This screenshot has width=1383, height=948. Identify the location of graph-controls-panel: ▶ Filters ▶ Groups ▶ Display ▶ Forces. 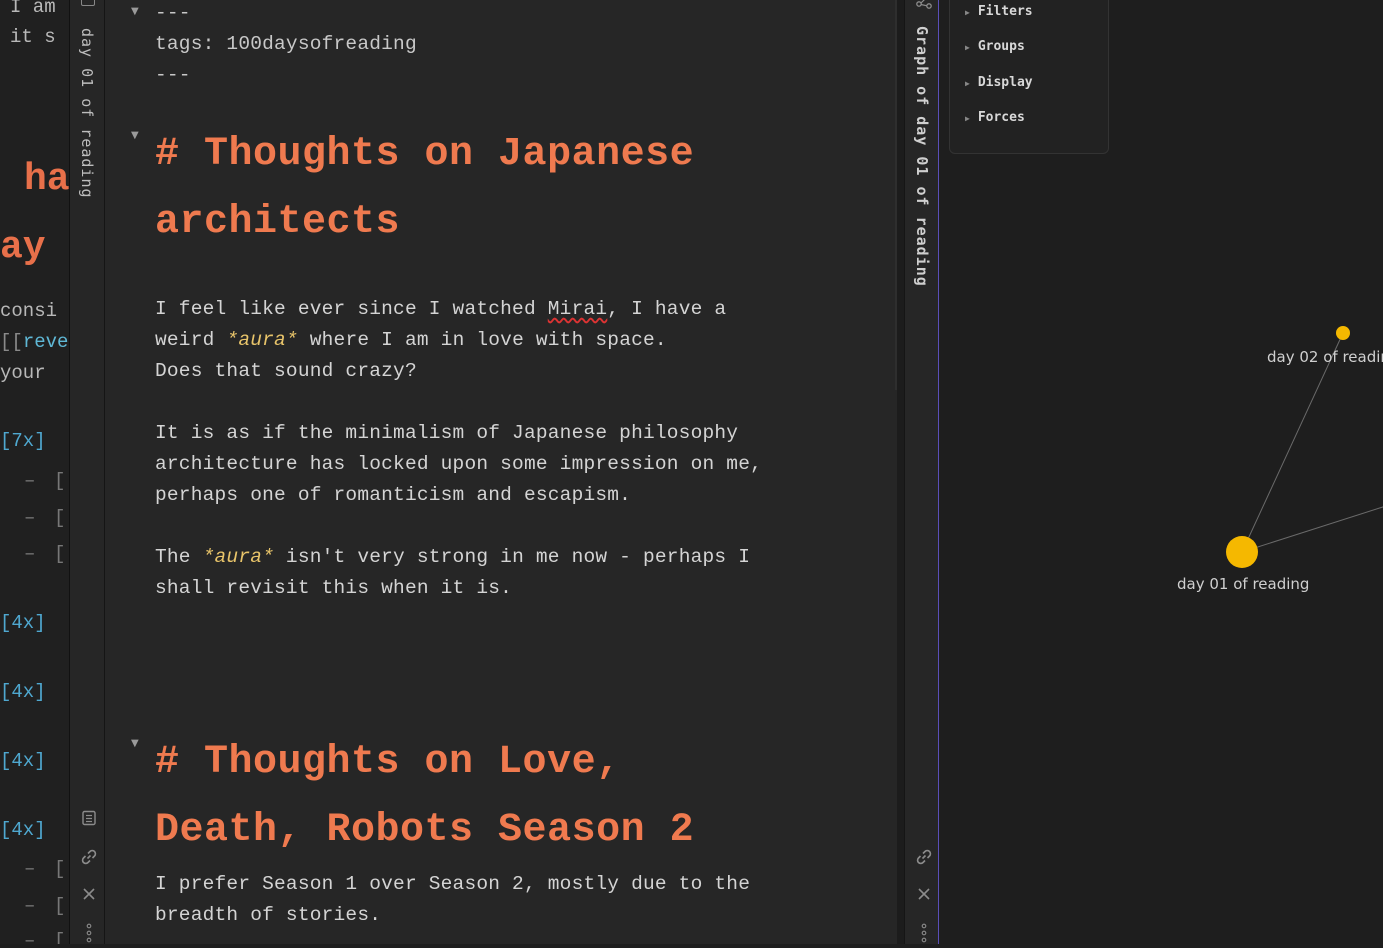
(1029, 77).